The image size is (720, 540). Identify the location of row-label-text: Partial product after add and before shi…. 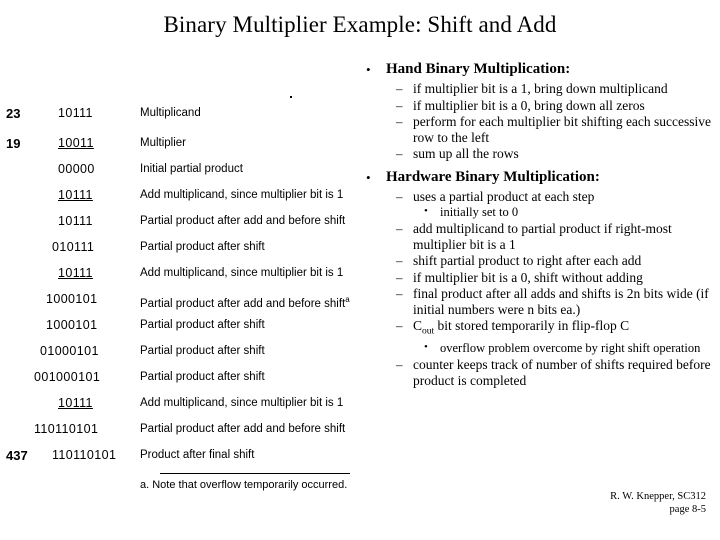
(243, 303).